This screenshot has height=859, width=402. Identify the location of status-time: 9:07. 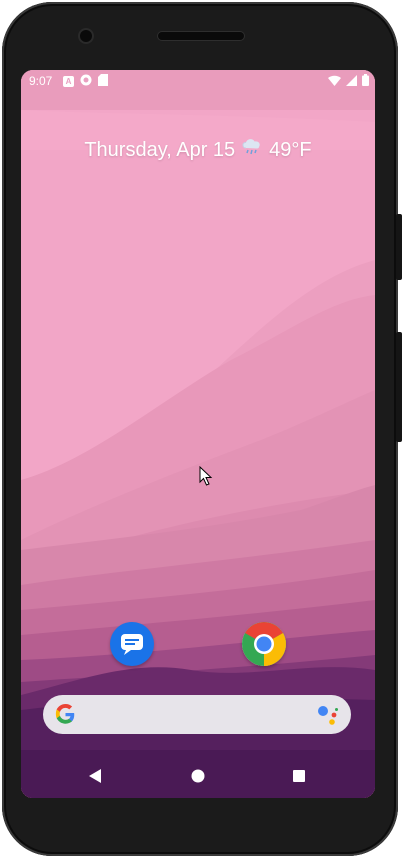
(41, 81).